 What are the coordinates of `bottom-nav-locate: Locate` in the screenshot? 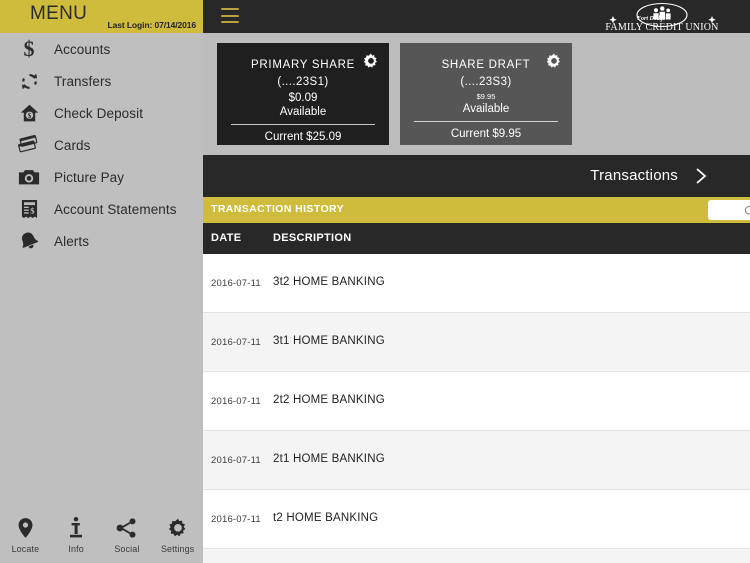 It's located at (25, 534).